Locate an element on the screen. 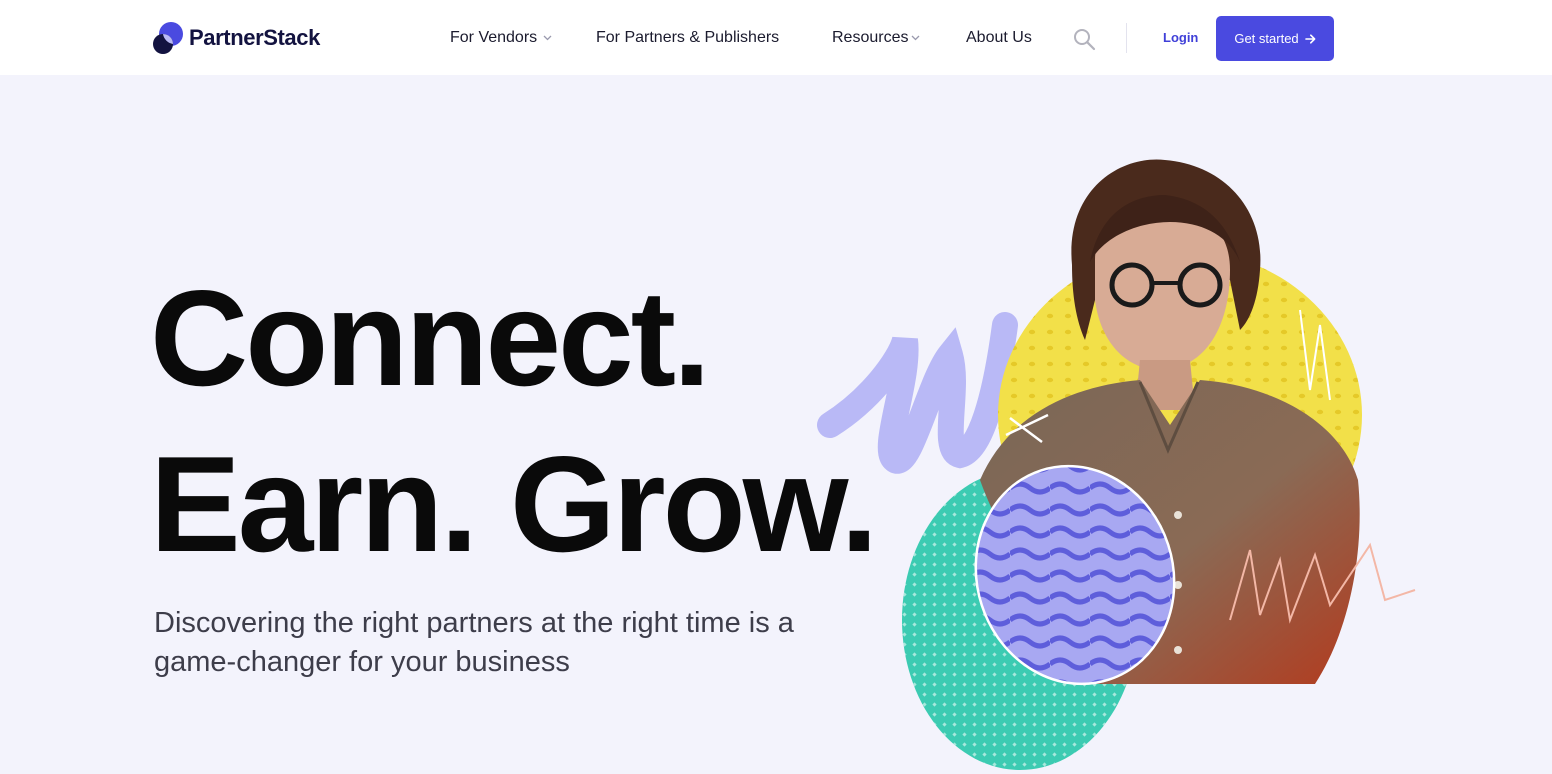 The height and width of the screenshot is (774, 1552). nav-item-resources: Resources is located at coordinates (876, 38).